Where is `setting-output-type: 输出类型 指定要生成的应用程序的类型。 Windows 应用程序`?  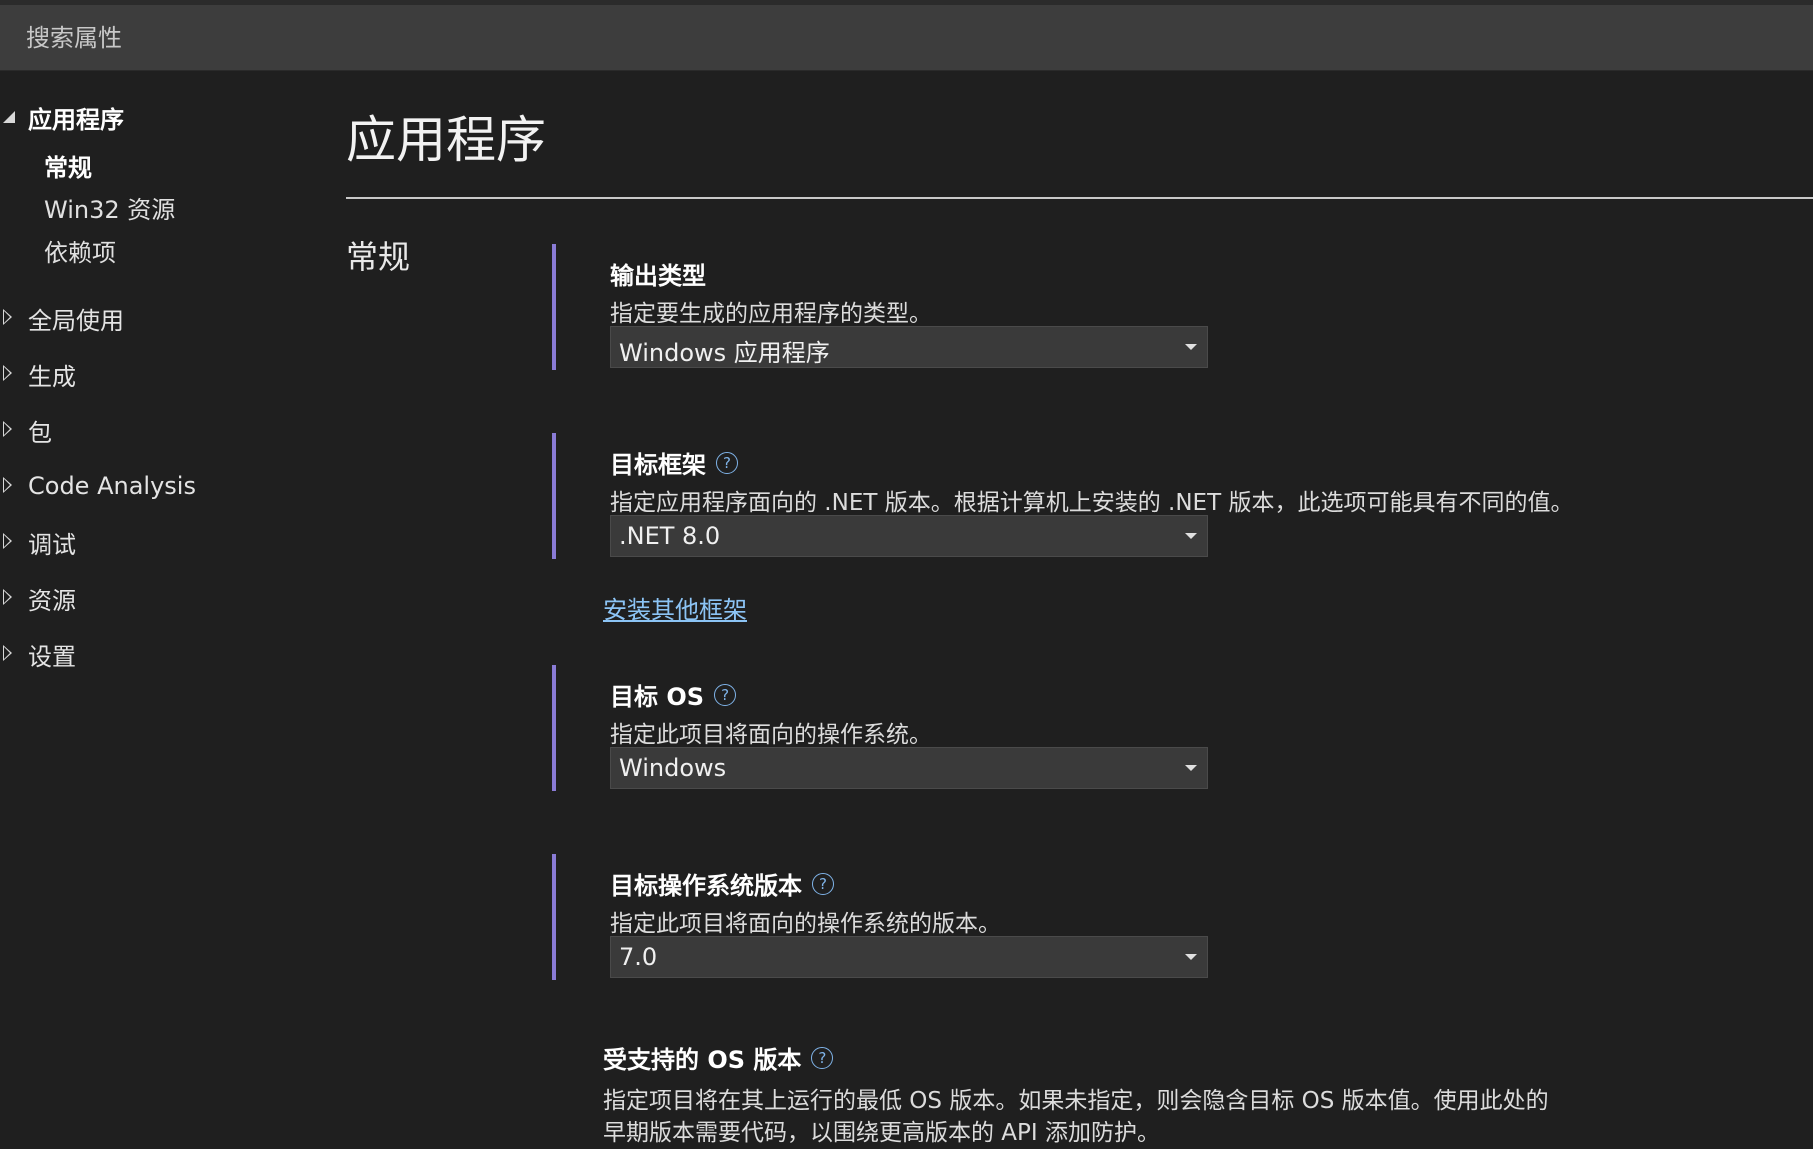 setting-output-type: 输出类型 指定要生成的应用程序的类型。 Windows 应用程序 is located at coordinates (1152, 307).